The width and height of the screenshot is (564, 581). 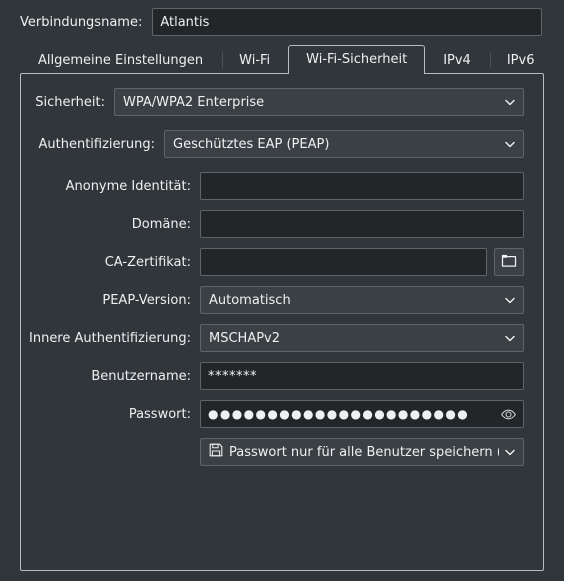 What do you see at coordinates (319, 102) in the screenshot?
I see `security-combobox: WPA/WPA2 Enterprise` at bounding box center [319, 102].